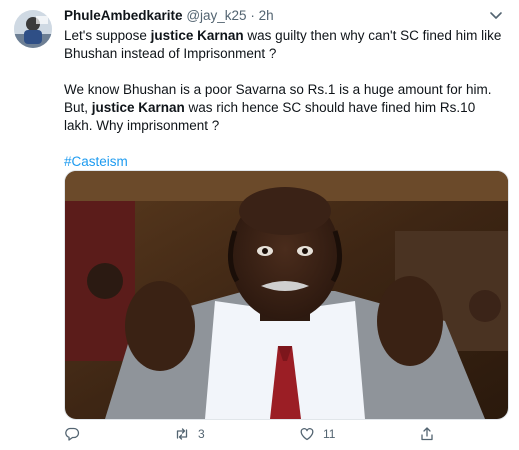  What do you see at coordinates (96, 161) in the screenshot?
I see `hashtag-link: #Casteism` at bounding box center [96, 161].